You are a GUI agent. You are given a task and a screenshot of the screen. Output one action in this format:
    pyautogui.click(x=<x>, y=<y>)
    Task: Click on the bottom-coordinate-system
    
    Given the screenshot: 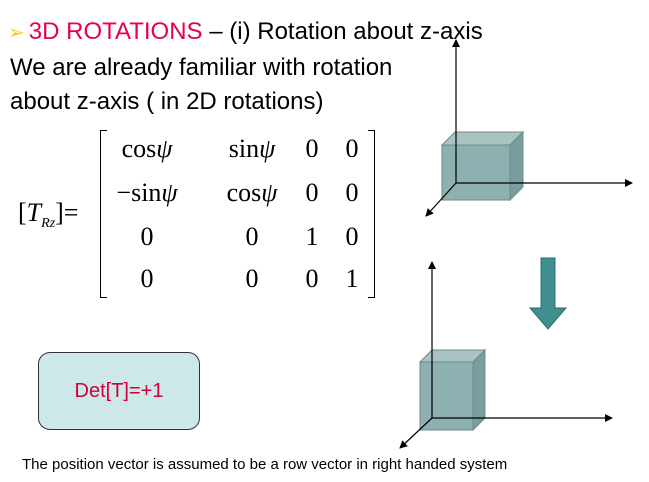 What is the action you would take?
    pyautogui.click(x=506, y=355)
    